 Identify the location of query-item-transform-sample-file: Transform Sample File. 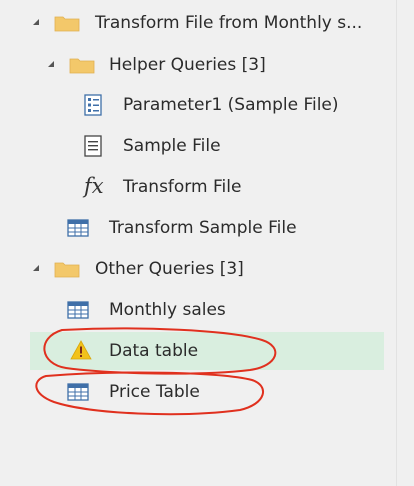
(198, 228).